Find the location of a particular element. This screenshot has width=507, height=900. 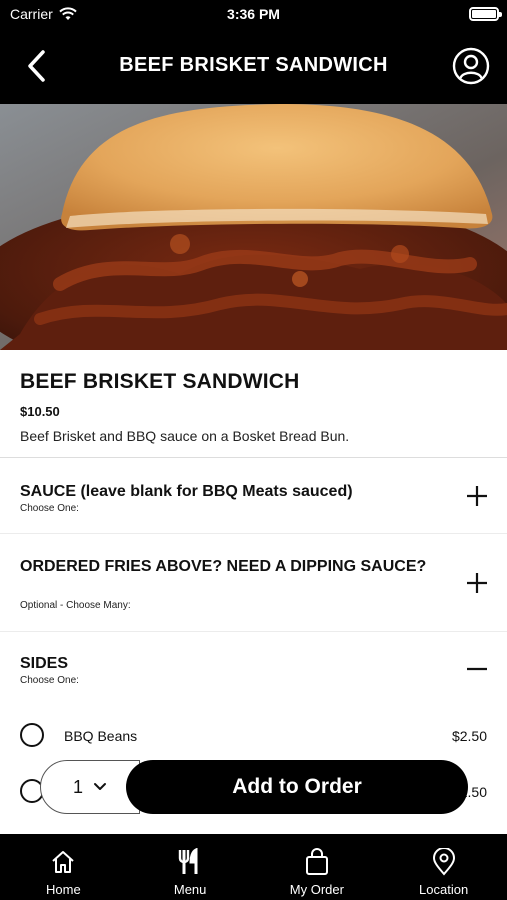

item-name: BEEF BRISKET SANDWICH is located at coordinates (160, 381).